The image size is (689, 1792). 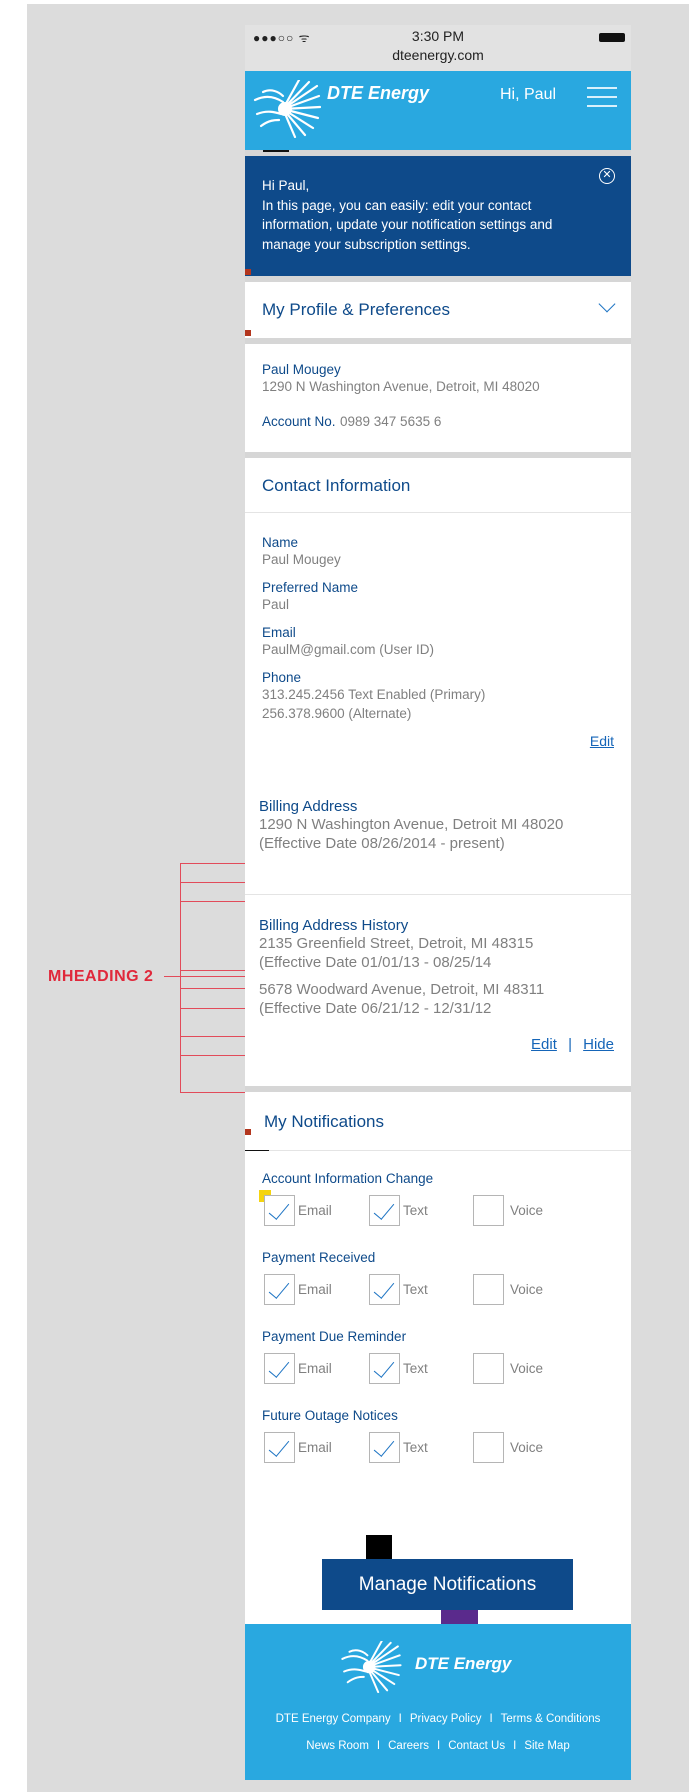 I want to click on annotation-label: MHEADING 2, so click(x=101, y=976).